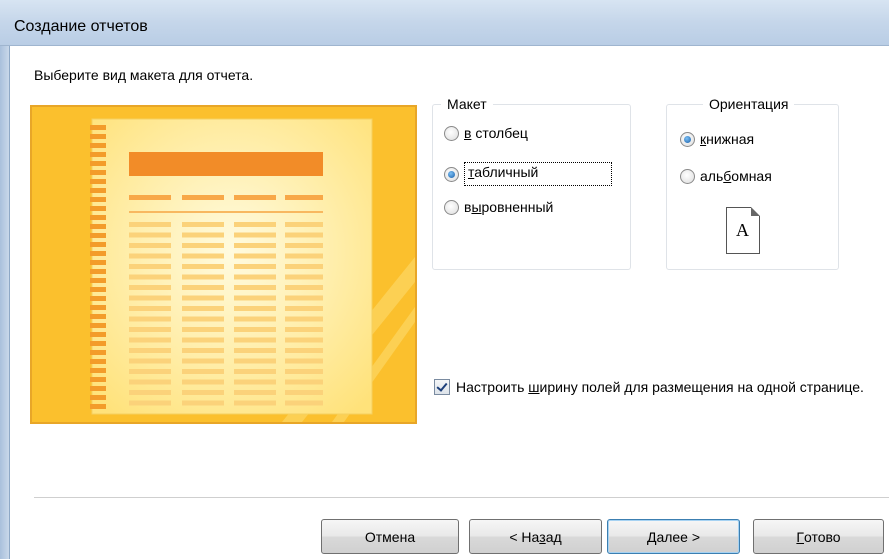 The width and height of the screenshot is (889, 559). What do you see at coordinates (727, 139) in the screenshot?
I see `radio-label: книжная` at bounding box center [727, 139].